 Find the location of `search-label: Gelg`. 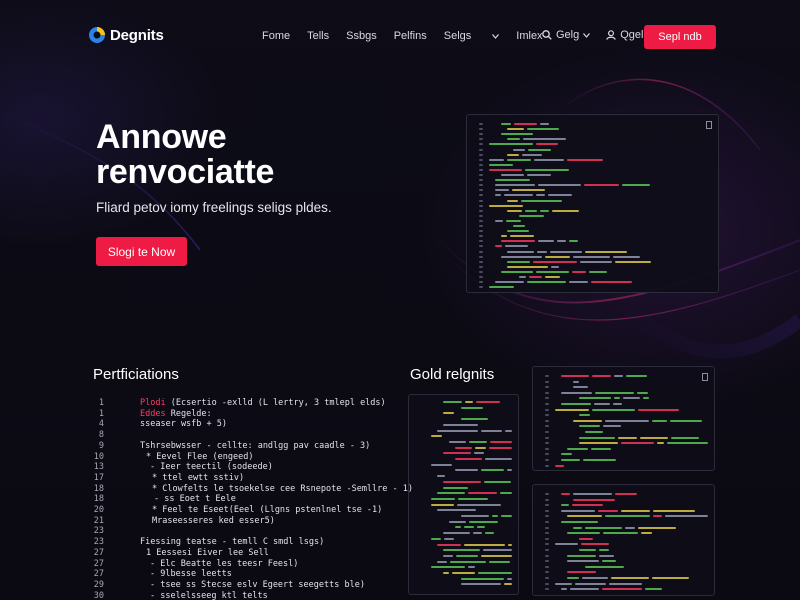

search-label: Gelg is located at coordinates (568, 35).